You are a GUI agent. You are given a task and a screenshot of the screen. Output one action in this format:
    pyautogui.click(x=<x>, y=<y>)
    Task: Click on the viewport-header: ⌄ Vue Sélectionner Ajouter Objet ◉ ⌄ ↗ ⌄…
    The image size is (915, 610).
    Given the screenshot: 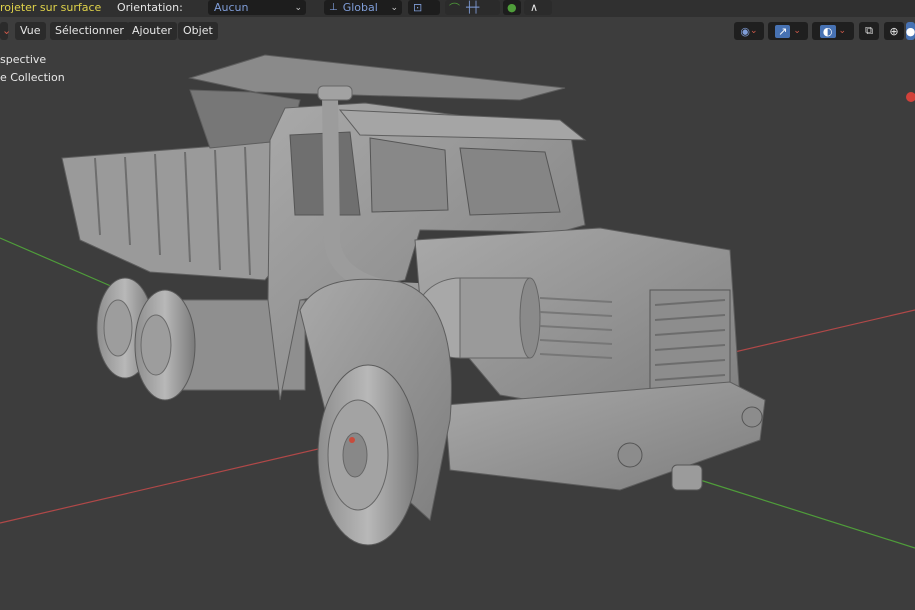 What is the action you would take?
    pyautogui.click(x=457, y=31)
    